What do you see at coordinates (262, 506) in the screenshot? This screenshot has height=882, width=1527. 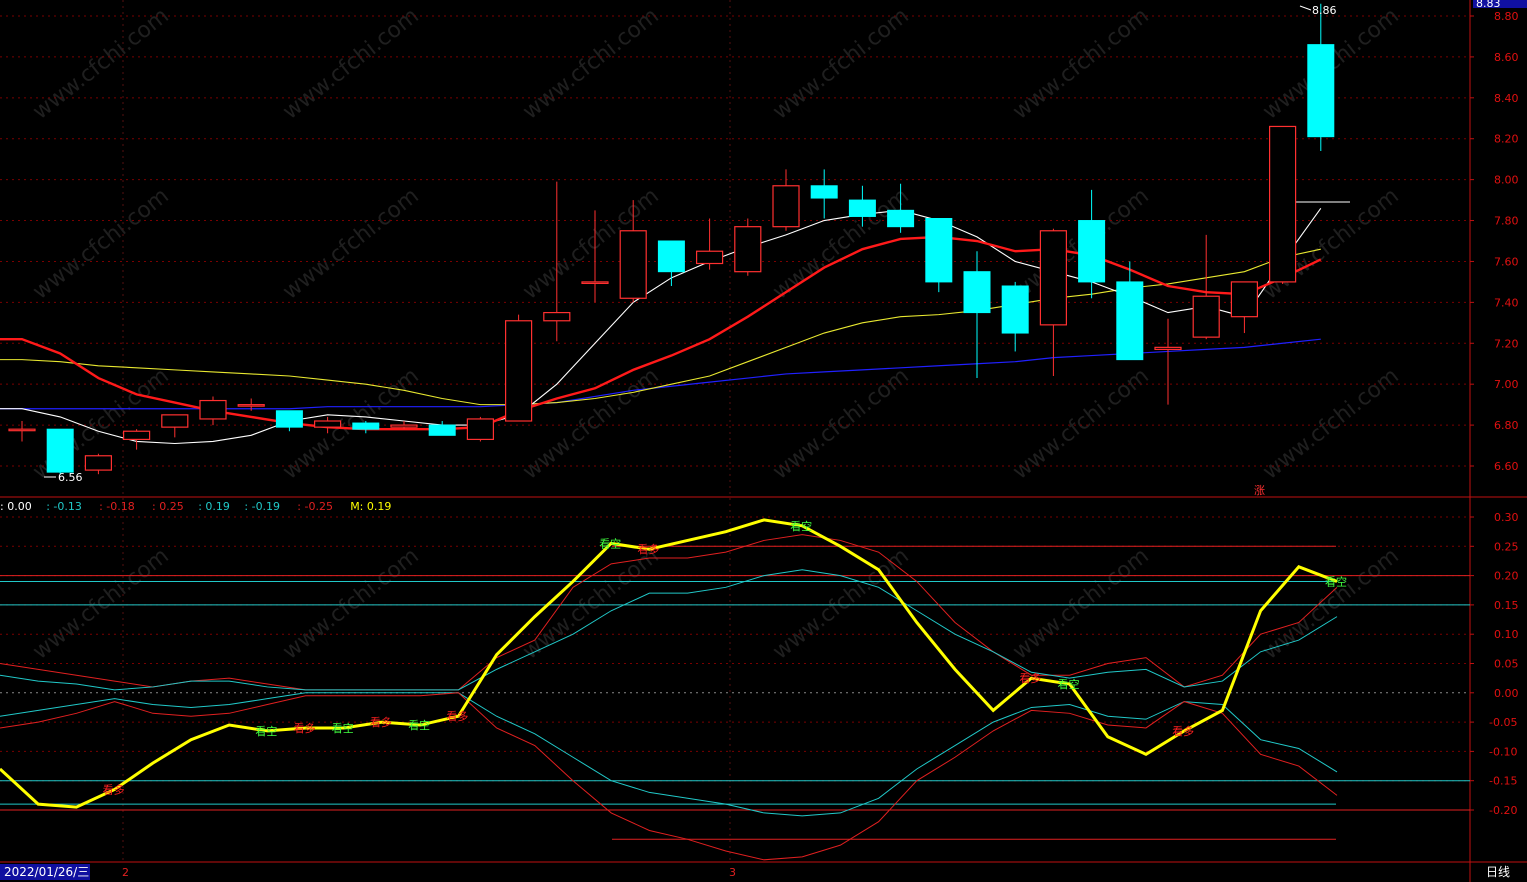 I see `indicator-legend-item: : -0.19` at bounding box center [262, 506].